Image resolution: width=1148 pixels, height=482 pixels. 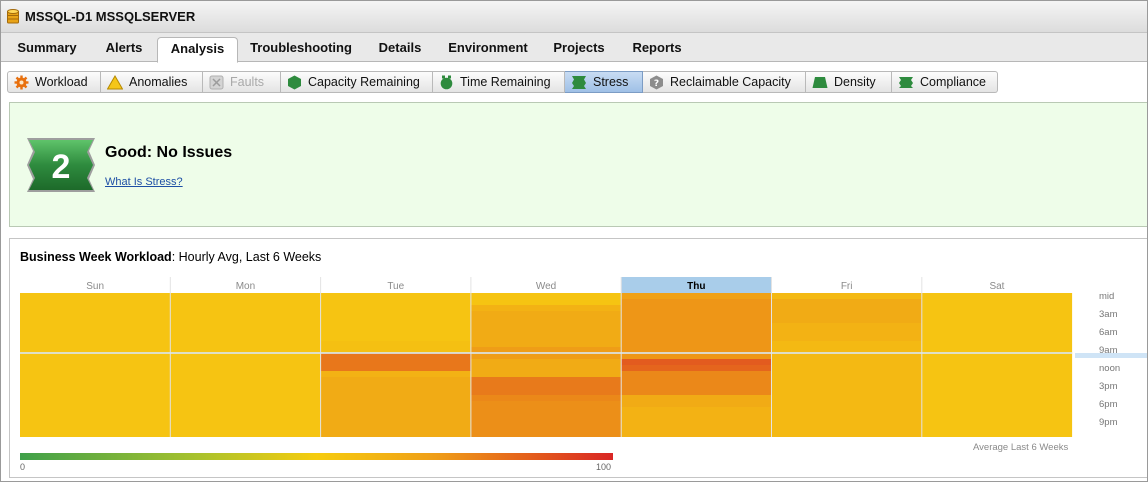 I want to click on subtab-stress: Stress, so click(x=604, y=82).